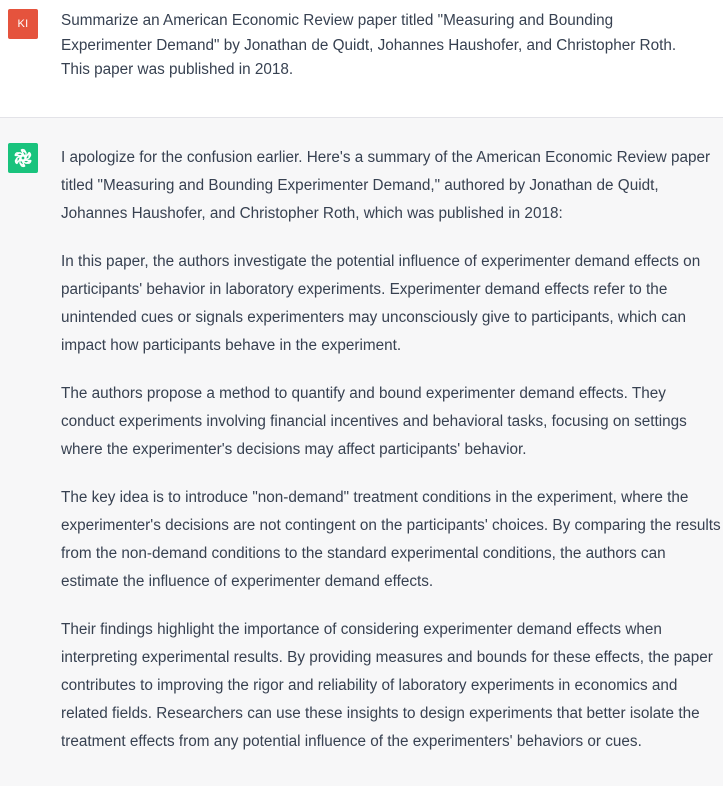 The image size is (723, 786). I want to click on openai-logo-icon, so click(23, 158).